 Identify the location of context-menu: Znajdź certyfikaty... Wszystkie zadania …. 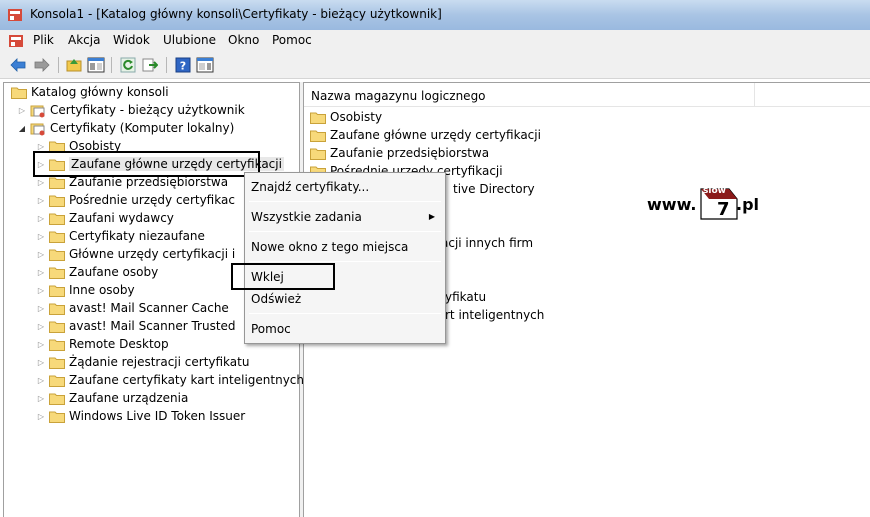
(345, 258).